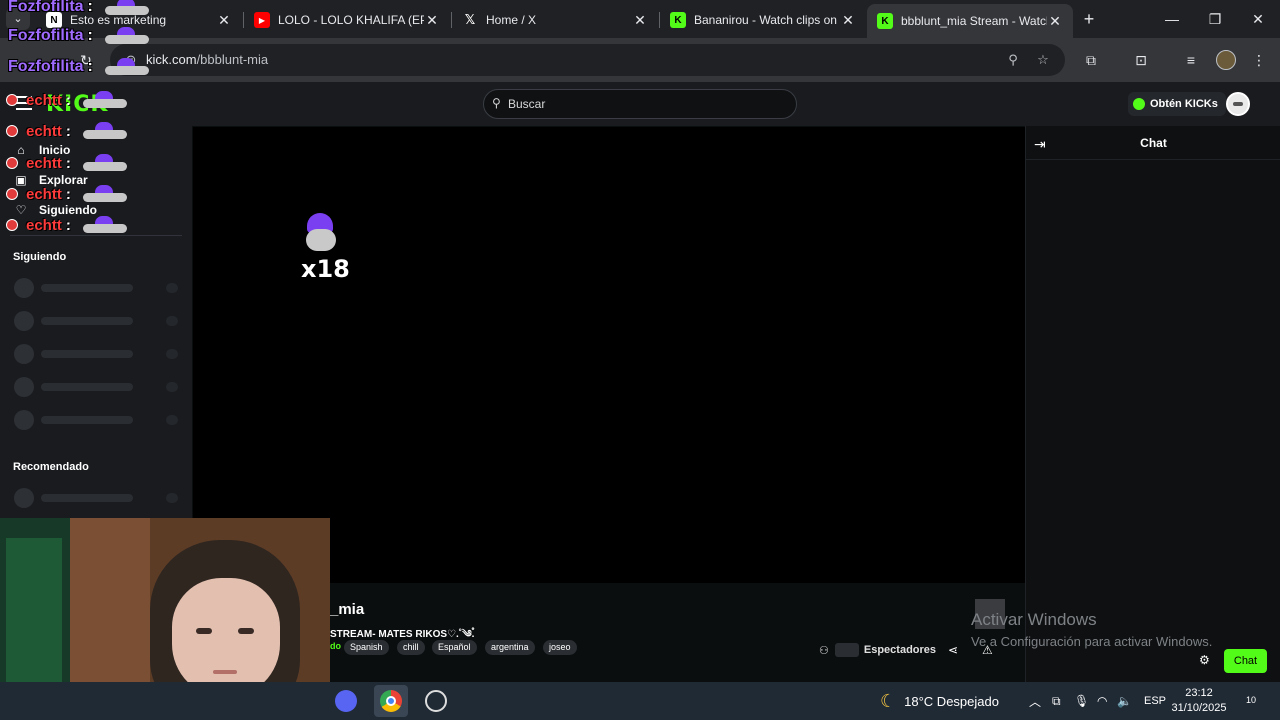 The height and width of the screenshot is (720, 1280). I want to click on chat-input, so click(1107, 656).